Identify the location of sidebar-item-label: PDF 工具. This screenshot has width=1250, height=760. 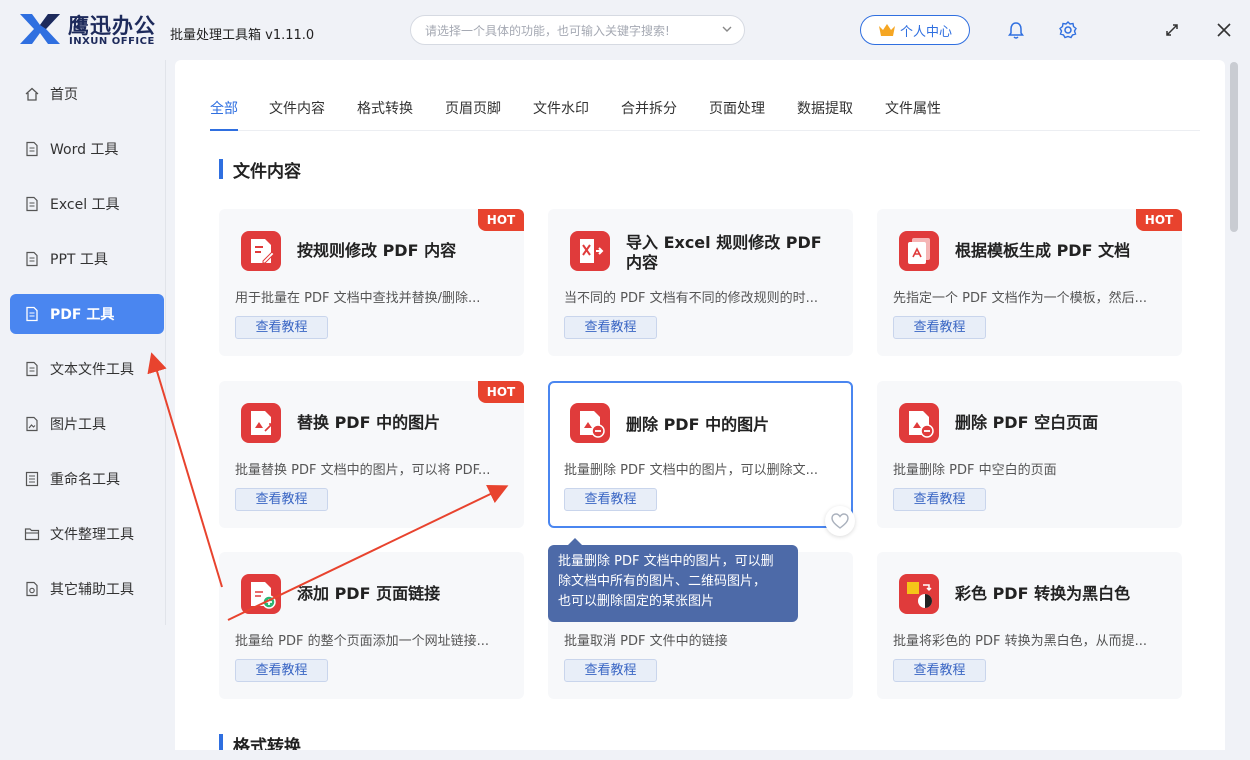
(82, 315).